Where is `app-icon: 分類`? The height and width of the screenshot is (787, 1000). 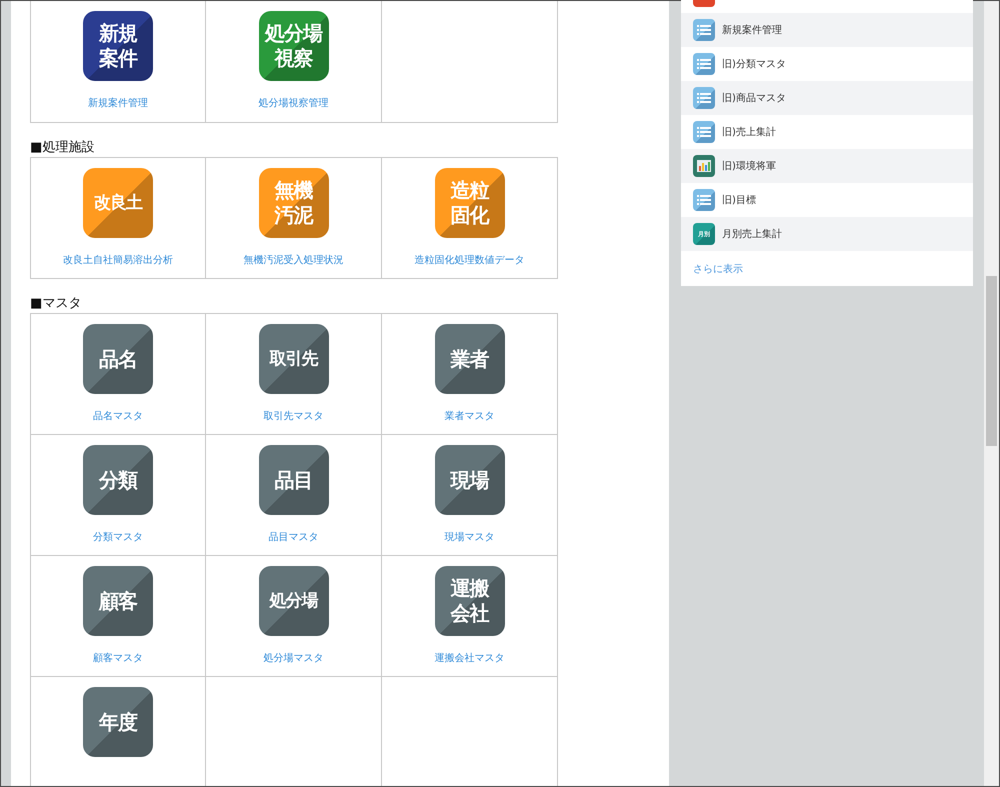
app-icon: 分類 is located at coordinates (118, 480).